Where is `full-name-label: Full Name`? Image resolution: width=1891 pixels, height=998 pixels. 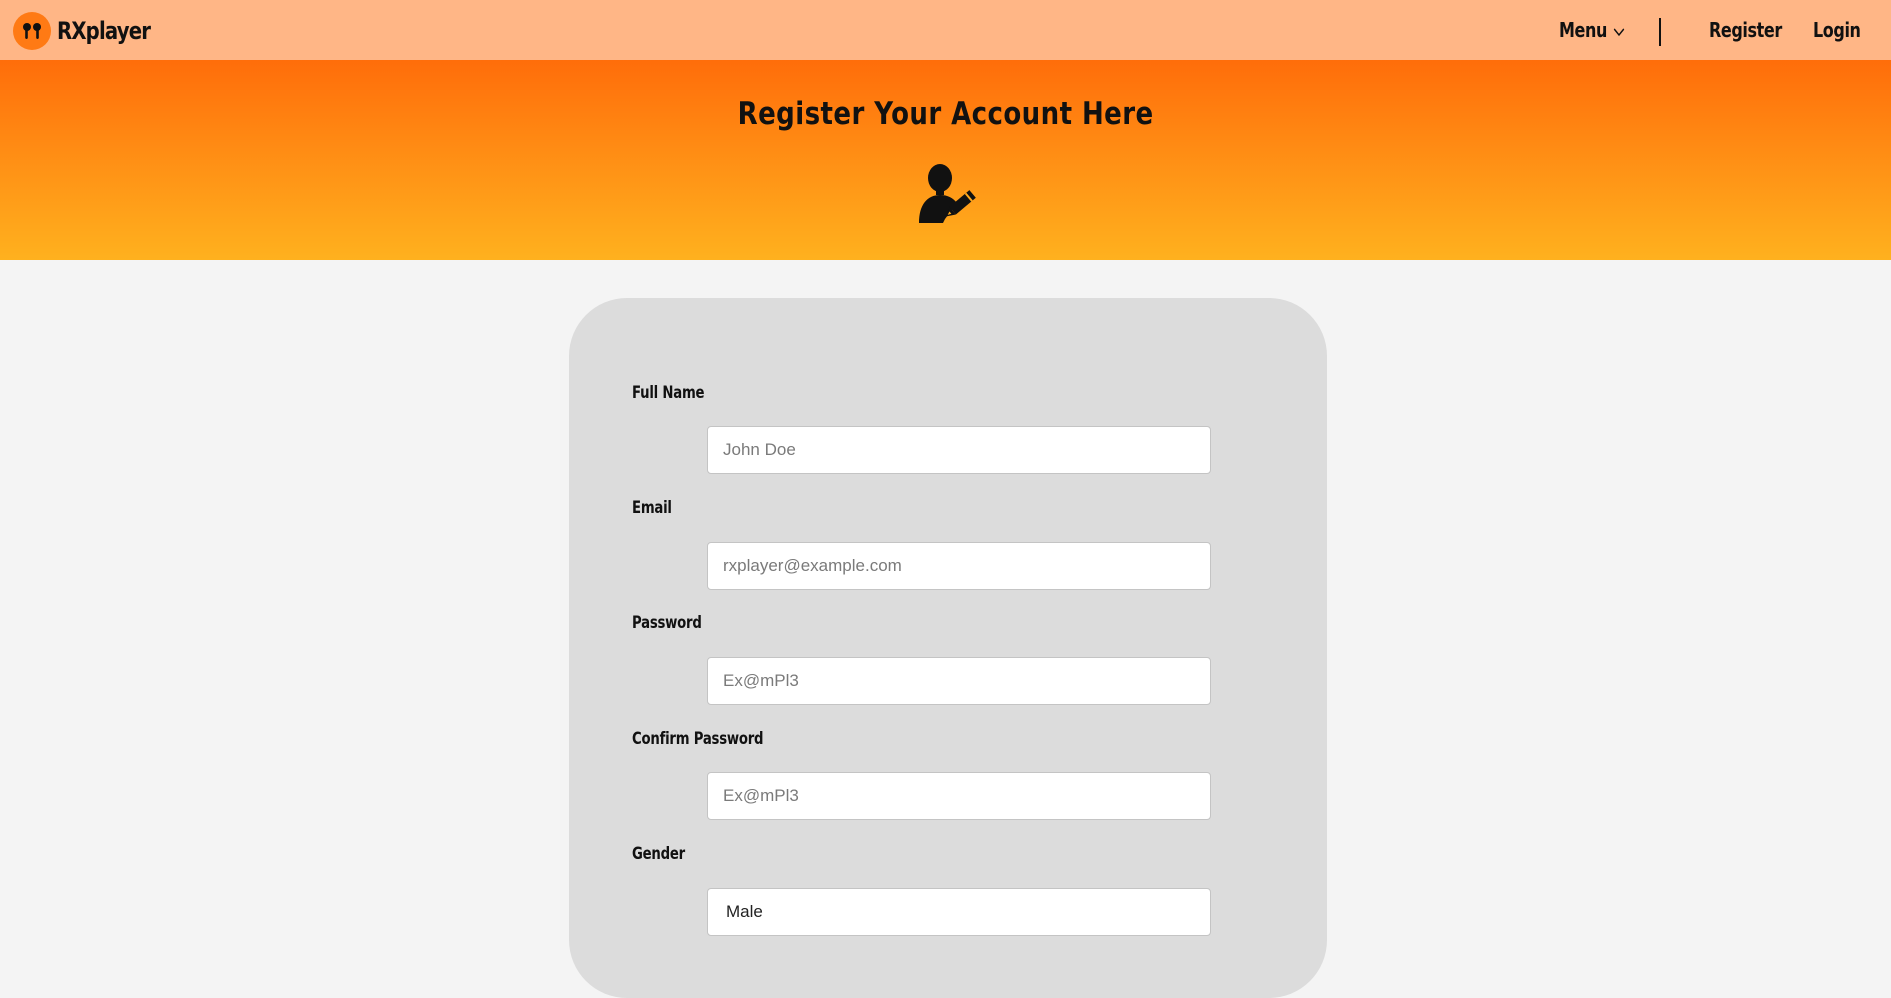 full-name-label: Full Name is located at coordinates (668, 393).